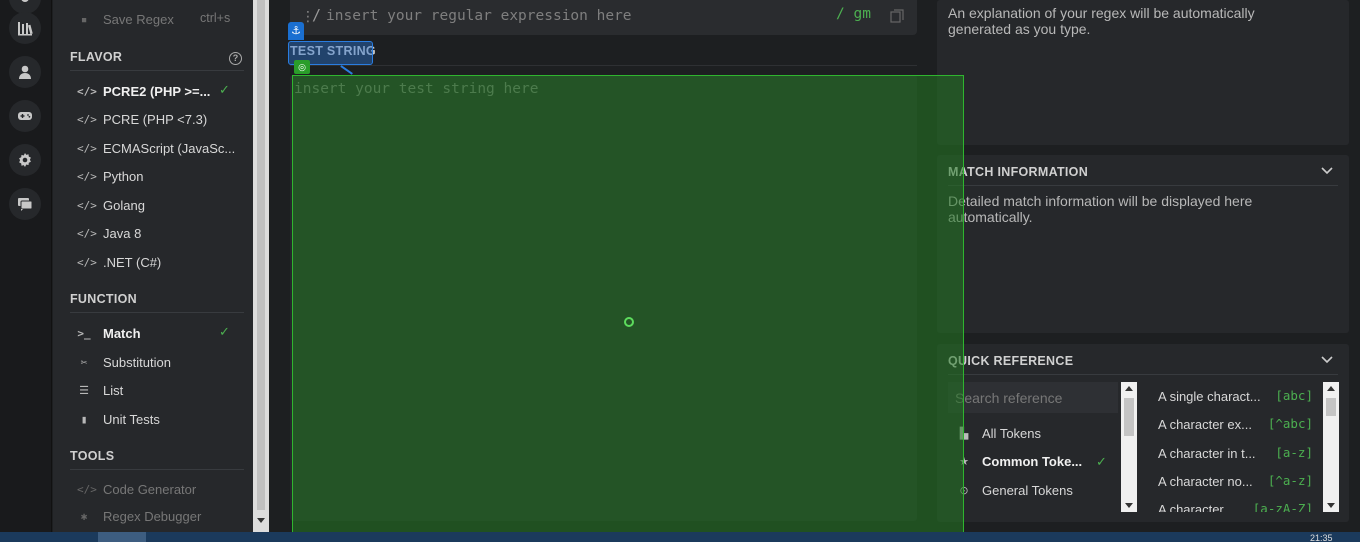  What do you see at coordinates (152, 516) in the screenshot?
I see `tool-label: Regex Debugger` at bounding box center [152, 516].